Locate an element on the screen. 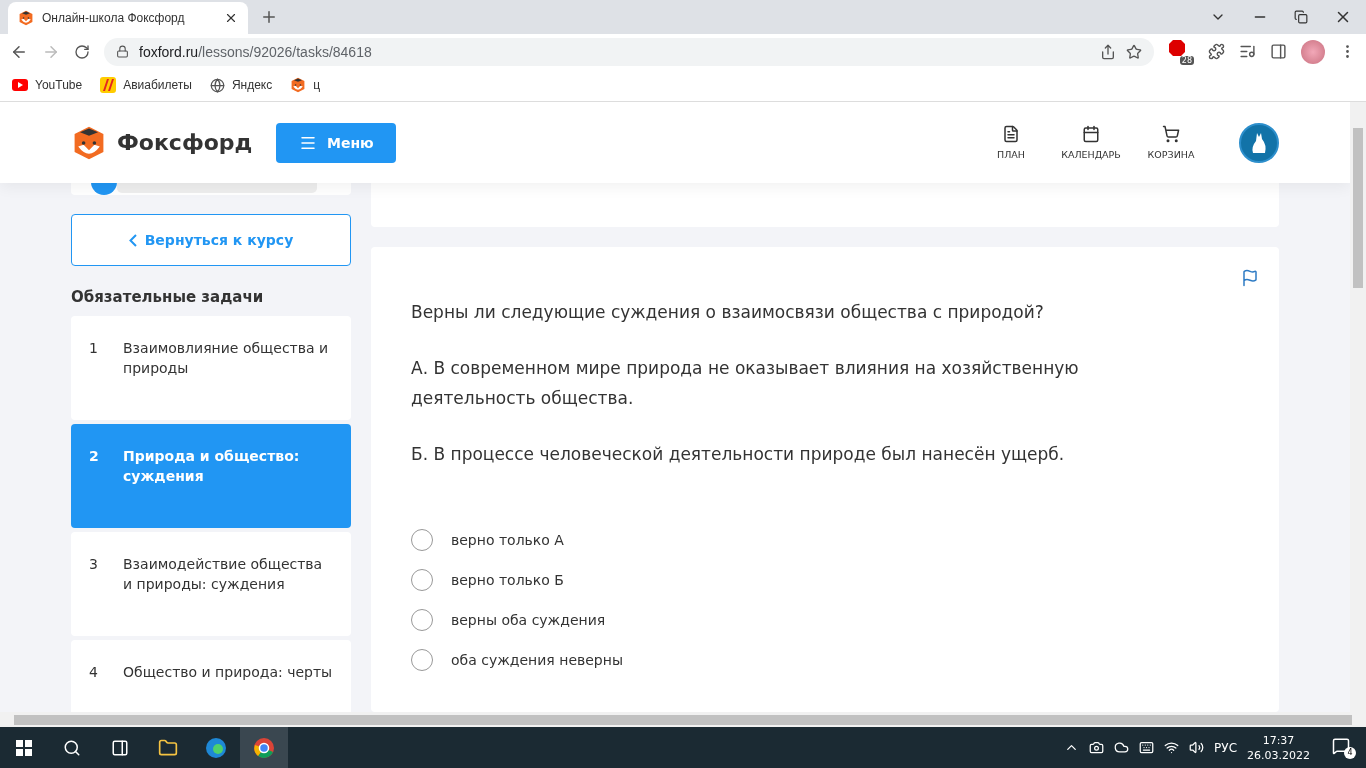 This screenshot has height=768, width=1366. new-tab-icon is located at coordinates (269, 17).